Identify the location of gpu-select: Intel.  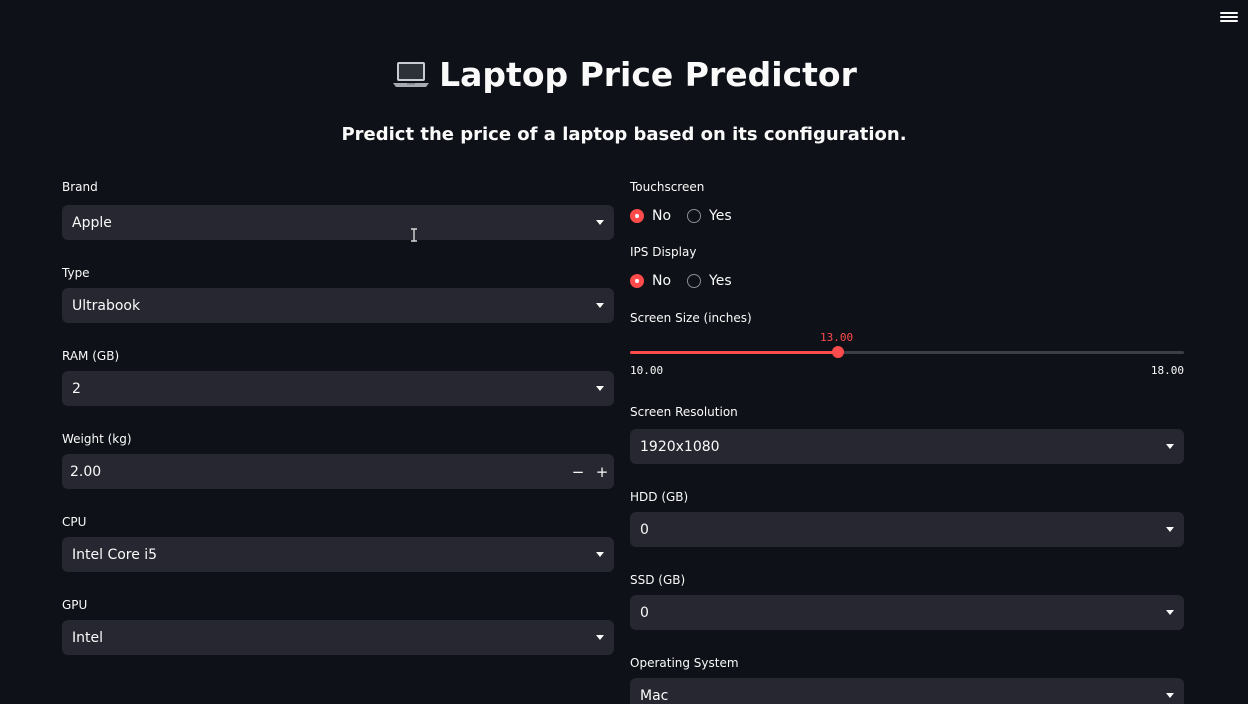
(338, 637).